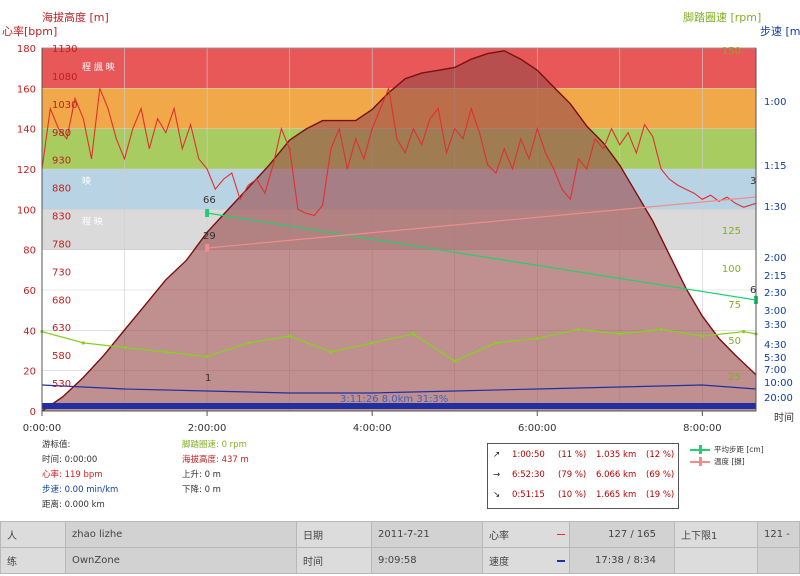 The width and height of the screenshot is (800, 576). What do you see at coordinates (734, 341) in the screenshot?
I see `cadence-tick-label: 50` at bounding box center [734, 341].